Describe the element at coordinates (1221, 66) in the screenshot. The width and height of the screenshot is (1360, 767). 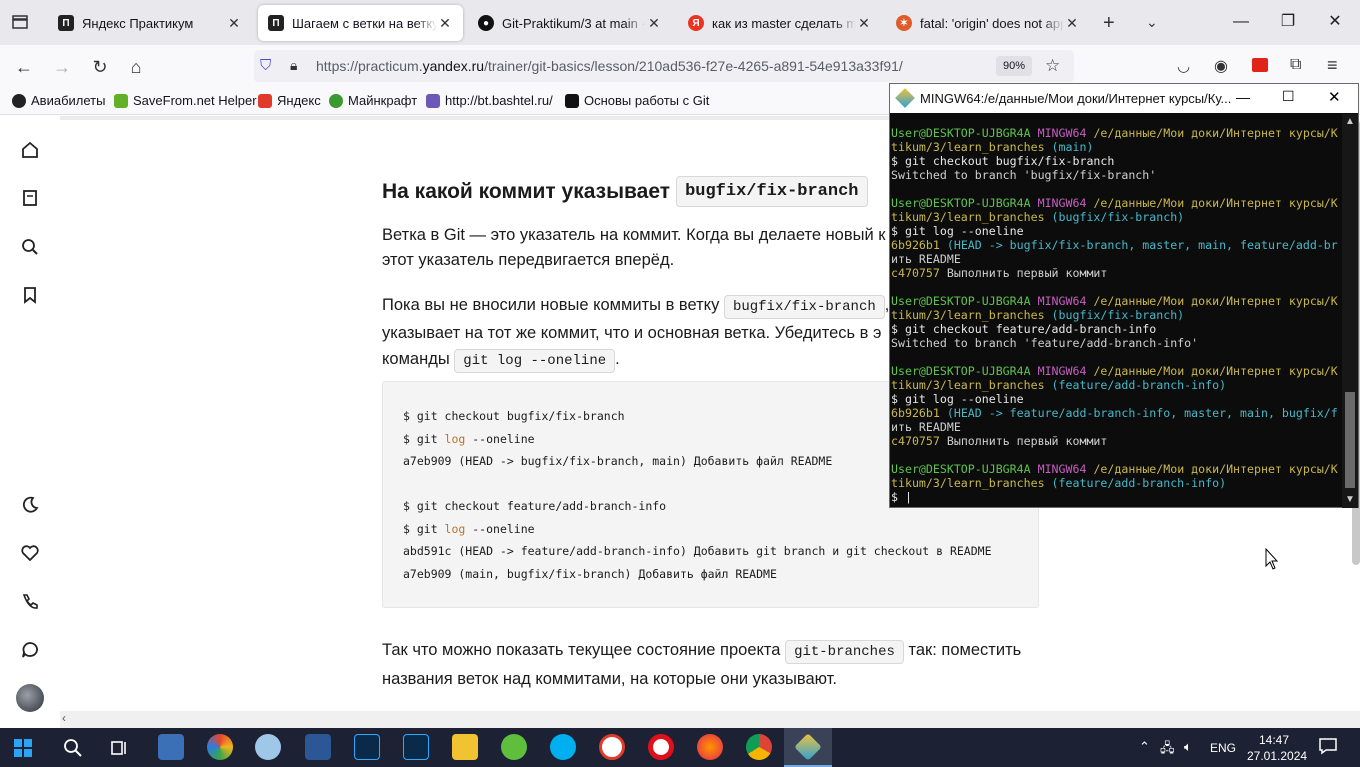
I see `account-icon: ◉` at that location.